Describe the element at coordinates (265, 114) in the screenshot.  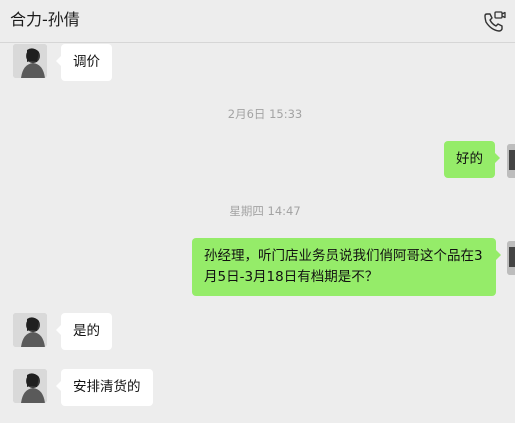
I see `message-timestamp: 2月6日 15:33` at that location.